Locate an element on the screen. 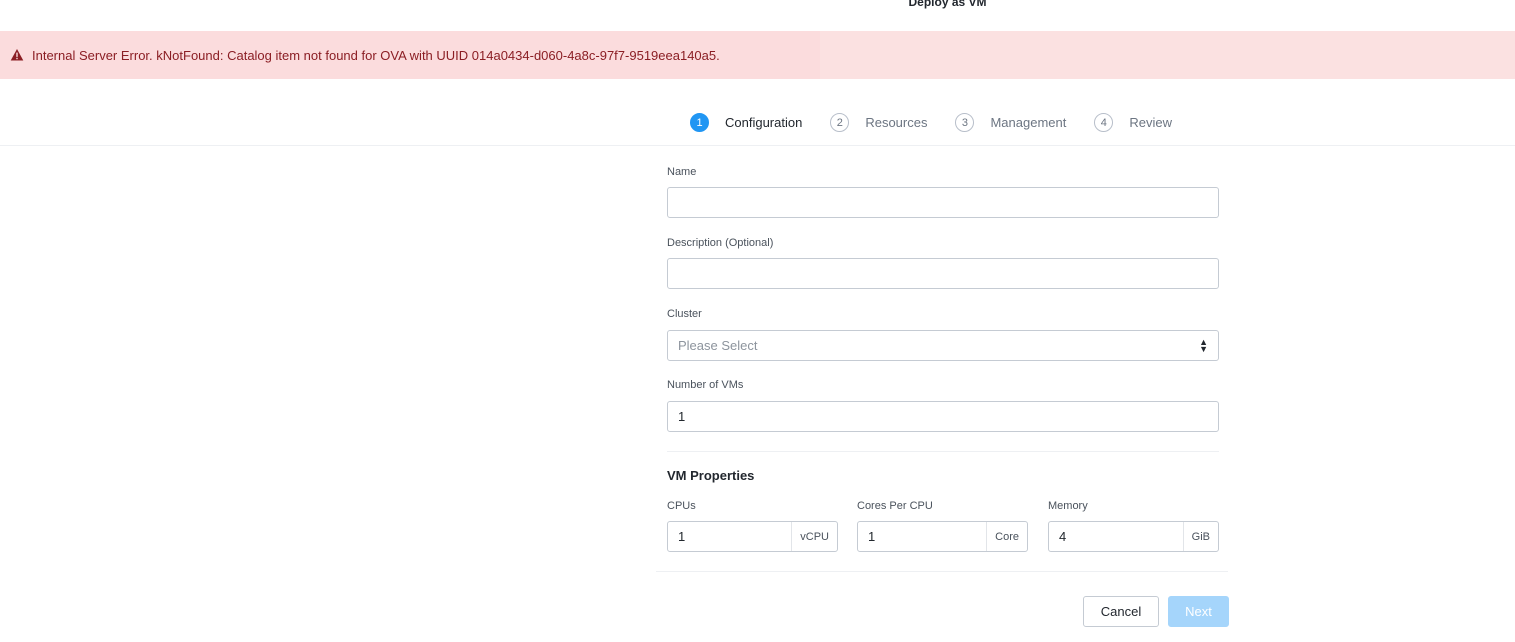 This screenshot has width=1515, height=642. modal-title: Deploy as VM is located at coordinates (947, 4).